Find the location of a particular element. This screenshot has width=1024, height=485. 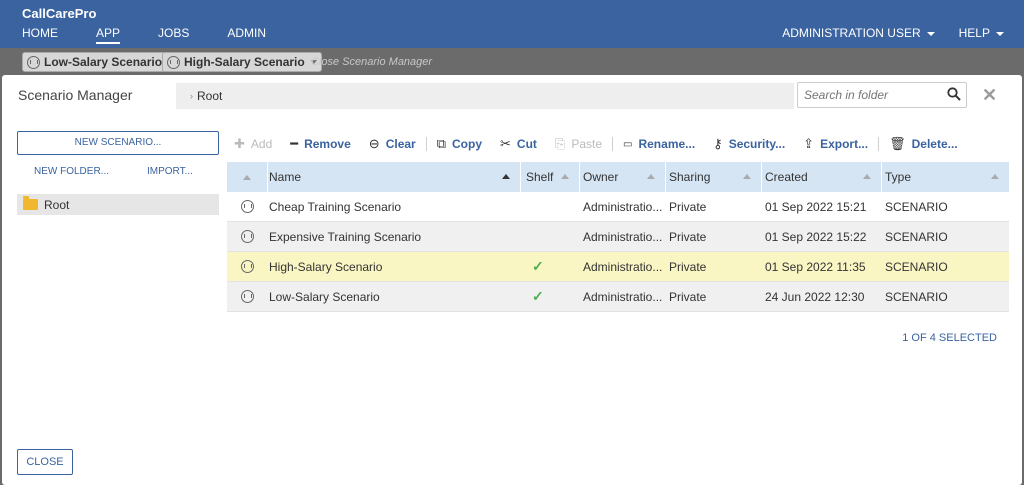

close-scenario-manager-link: Close Scenario Manager is located at coordinates (371, 62).